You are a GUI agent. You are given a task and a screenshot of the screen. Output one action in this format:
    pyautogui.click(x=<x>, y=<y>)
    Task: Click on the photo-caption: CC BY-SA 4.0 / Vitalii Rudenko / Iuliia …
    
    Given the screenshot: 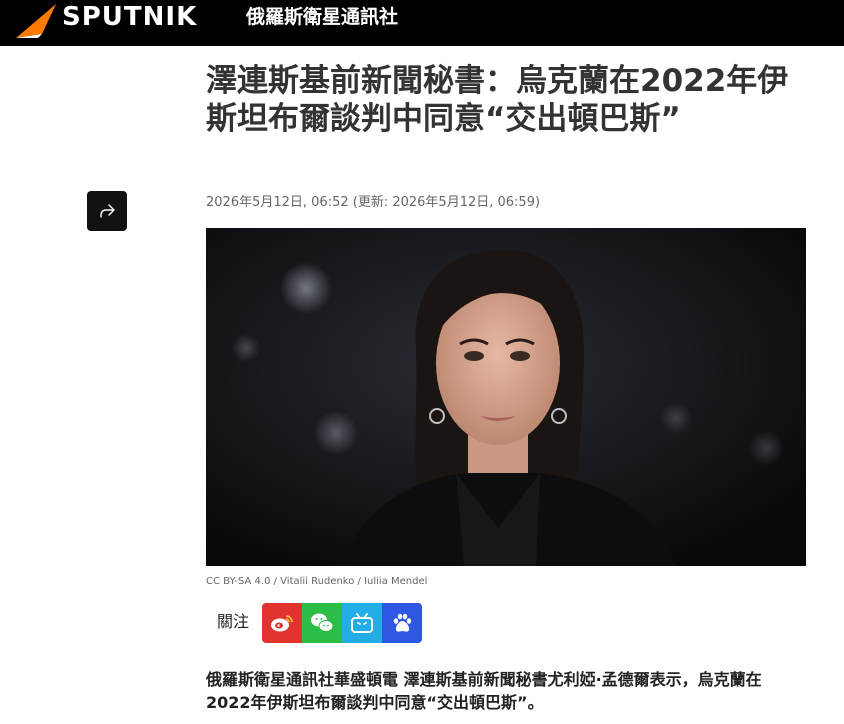 What is the action you would take?
    pyautogui.click(x=317, y=581)
    